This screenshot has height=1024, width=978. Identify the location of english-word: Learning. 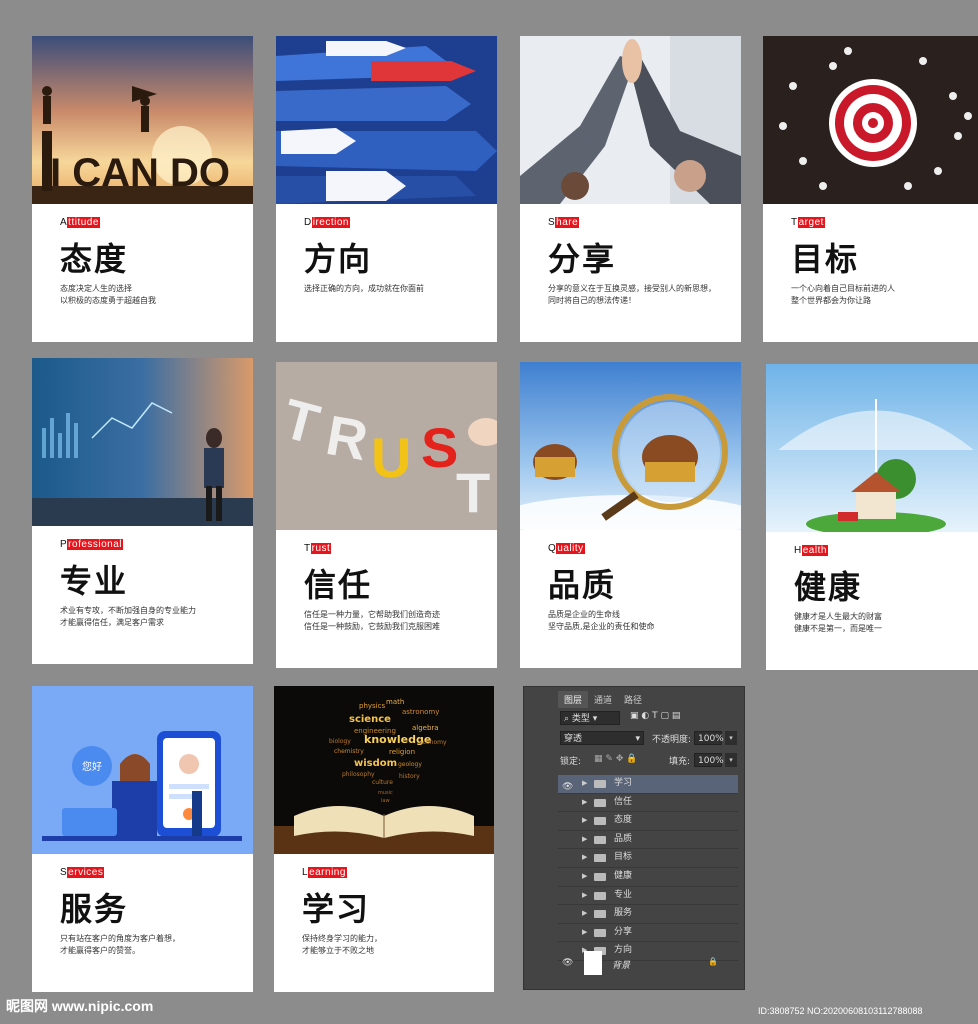
(324, 872).